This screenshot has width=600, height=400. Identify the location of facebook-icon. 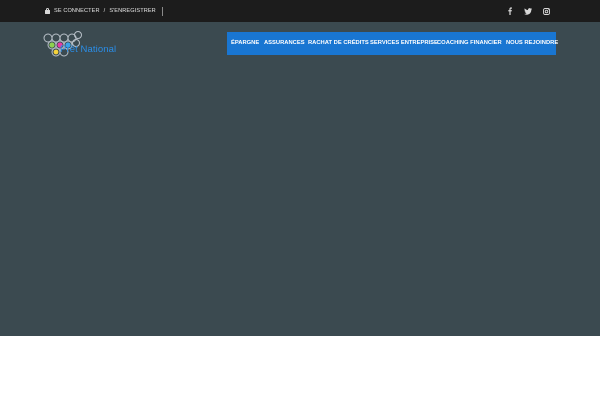
(510, 11).